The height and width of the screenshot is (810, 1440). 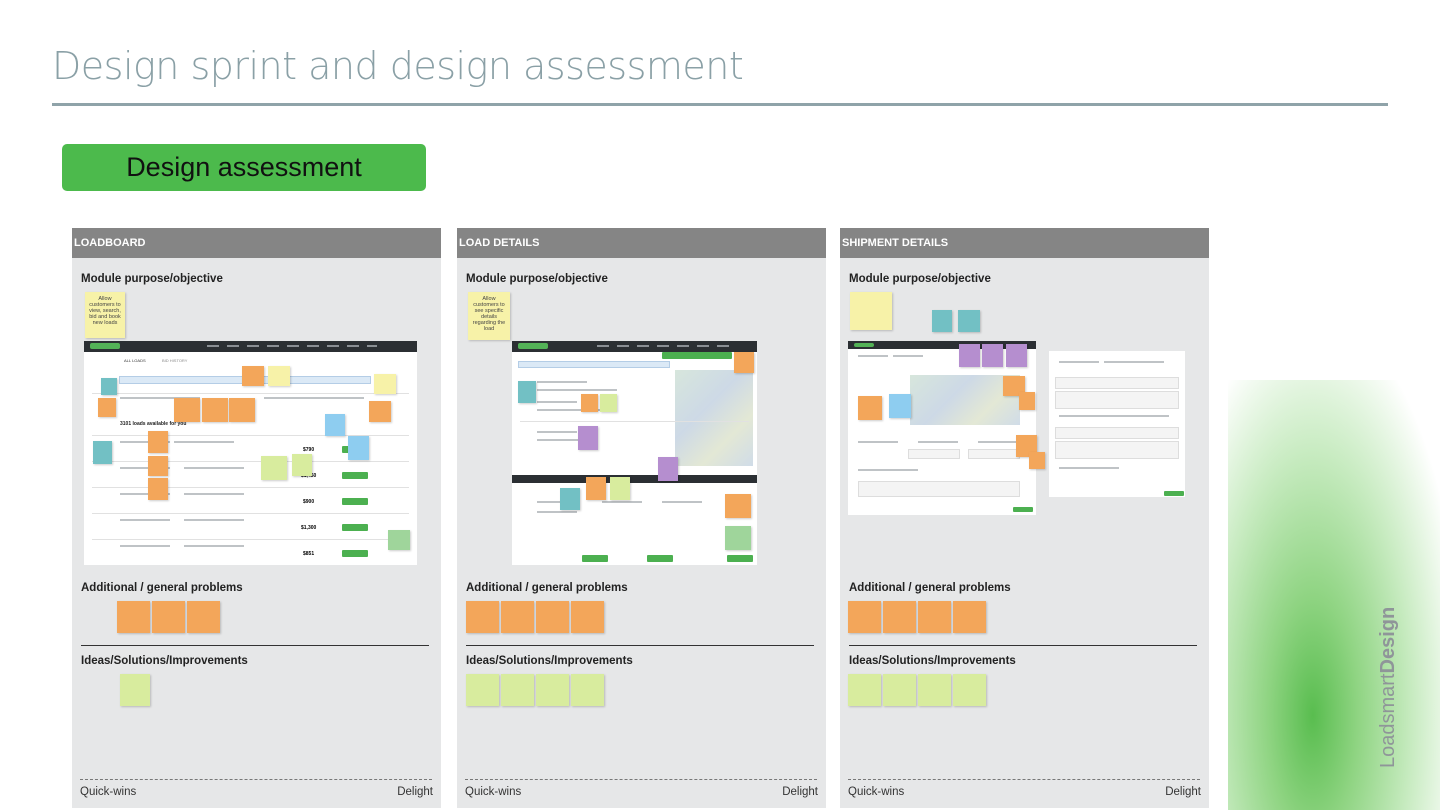 I want to click on page-title: Design sprint and design assessment, so click(x=398, y=66).